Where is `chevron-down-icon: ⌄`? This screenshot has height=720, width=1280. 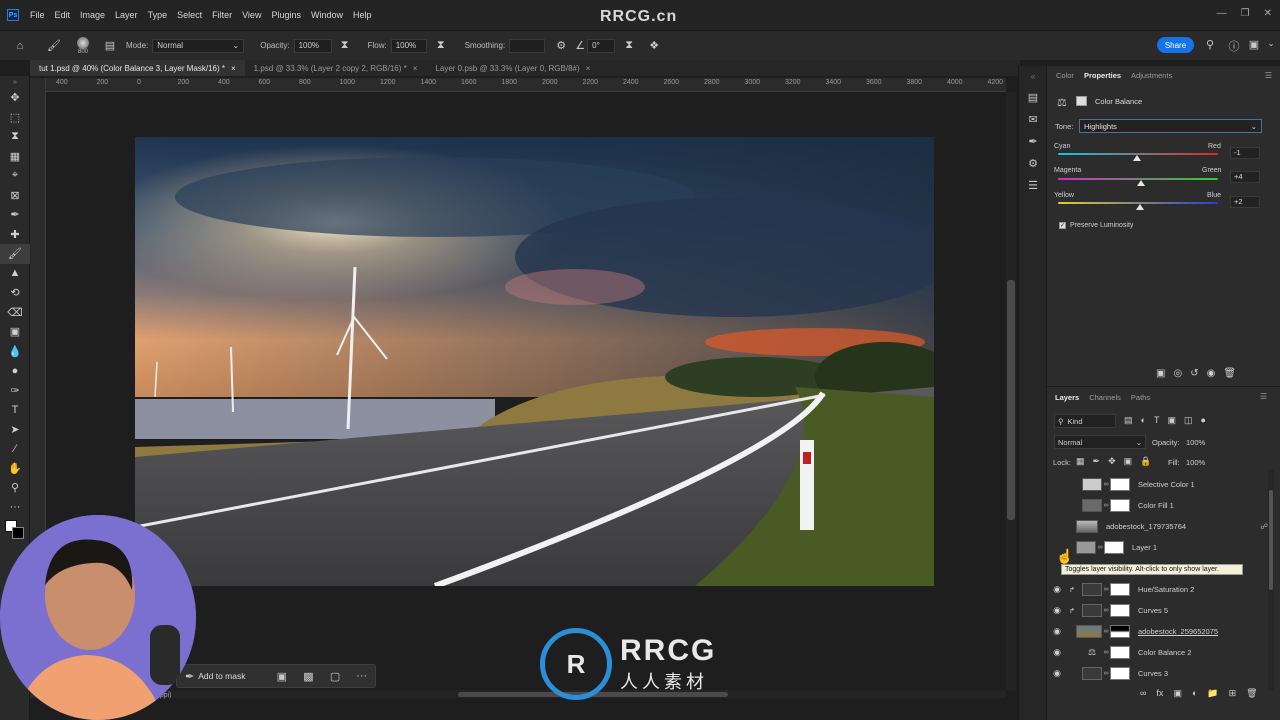 chevron-down-icon: ⌄ is located at coordinates (1271, 43).